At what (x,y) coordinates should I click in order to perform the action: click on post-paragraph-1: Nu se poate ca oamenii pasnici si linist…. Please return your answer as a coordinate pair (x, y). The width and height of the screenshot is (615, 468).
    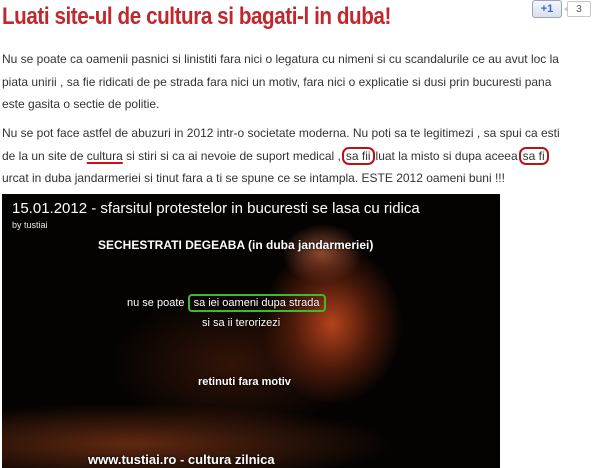
    Looking at the image, I should click on (280, 82).